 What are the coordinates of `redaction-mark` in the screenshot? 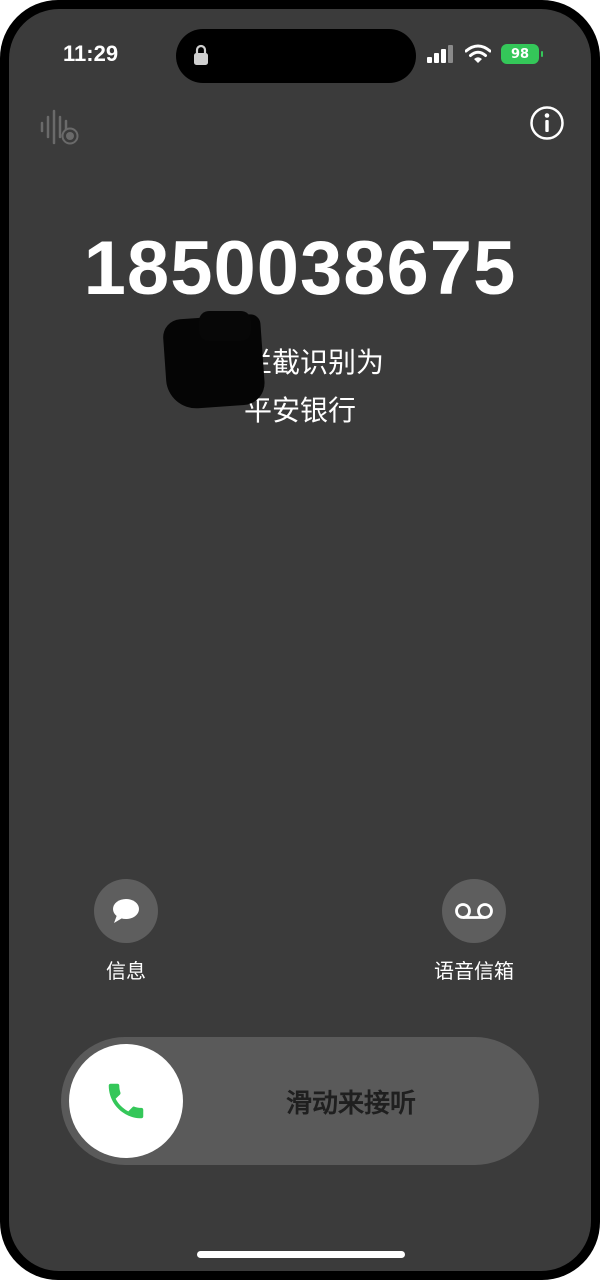 It's located at (225, 326).